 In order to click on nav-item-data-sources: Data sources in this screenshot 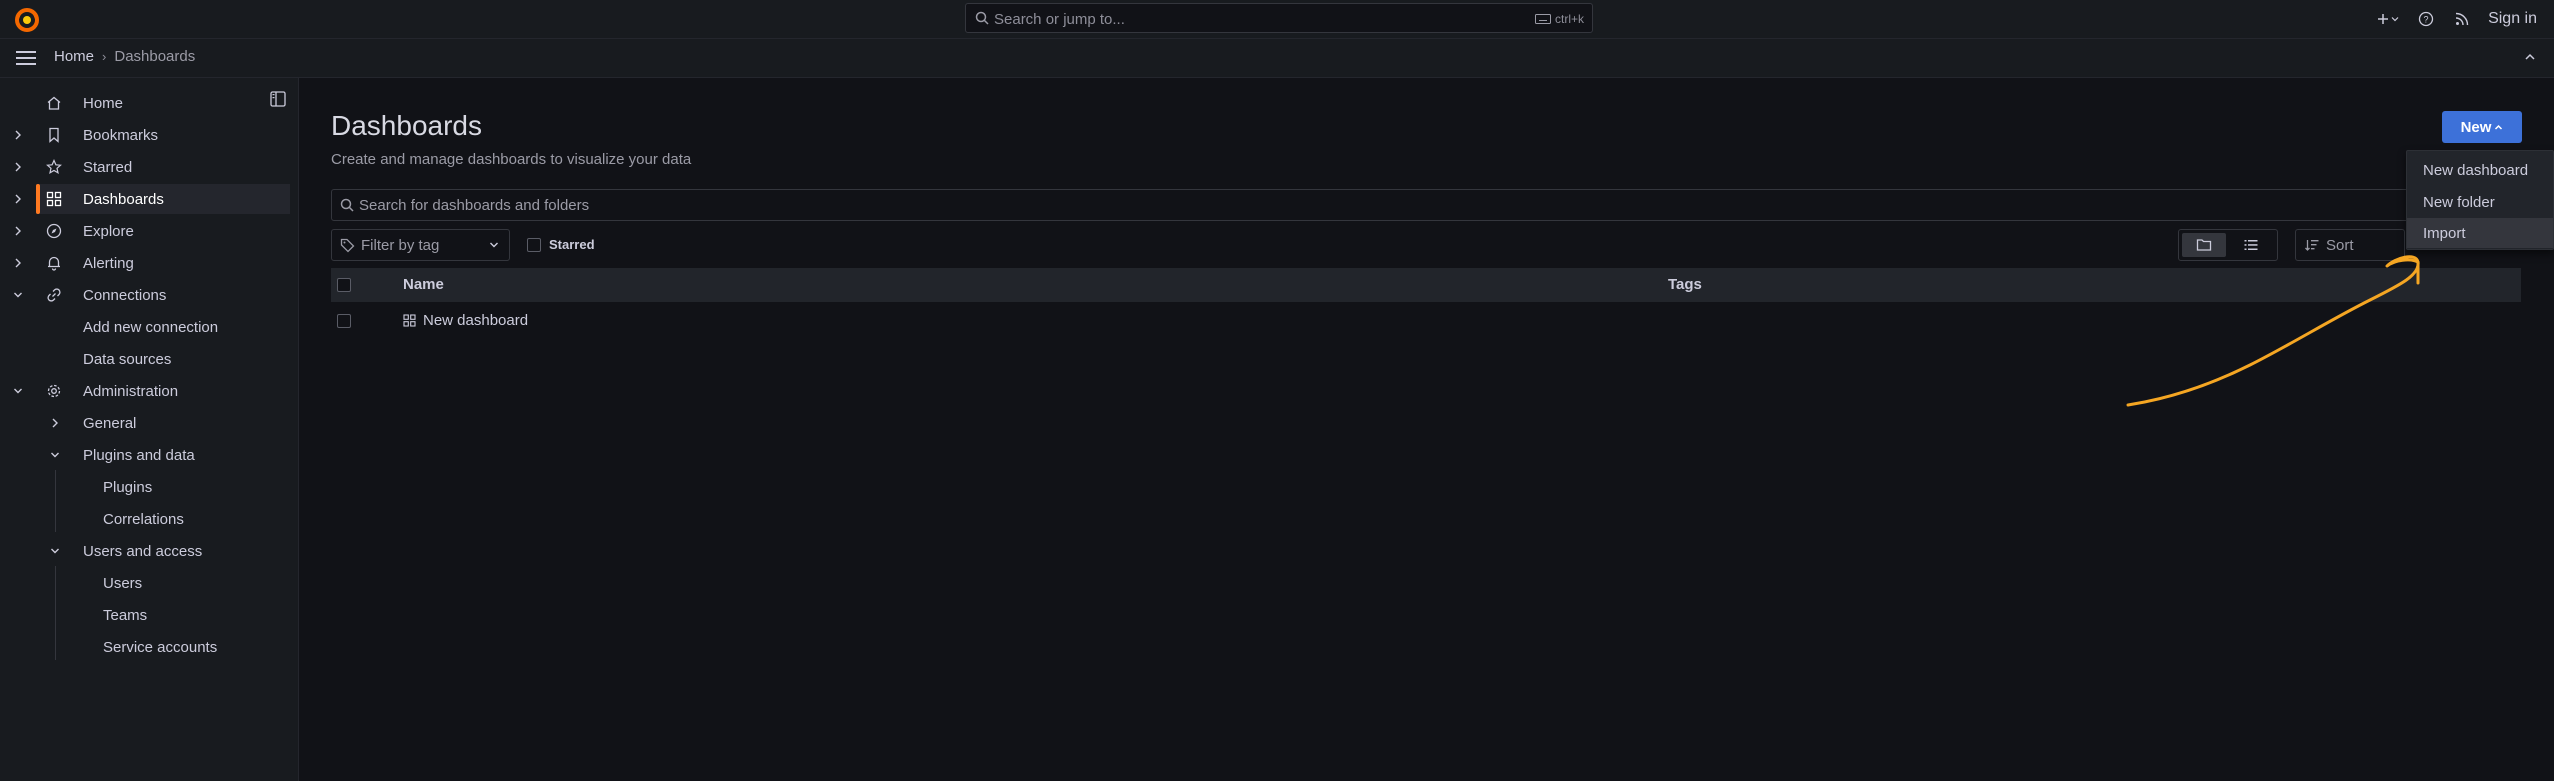, I will do `click(145, 359)`.